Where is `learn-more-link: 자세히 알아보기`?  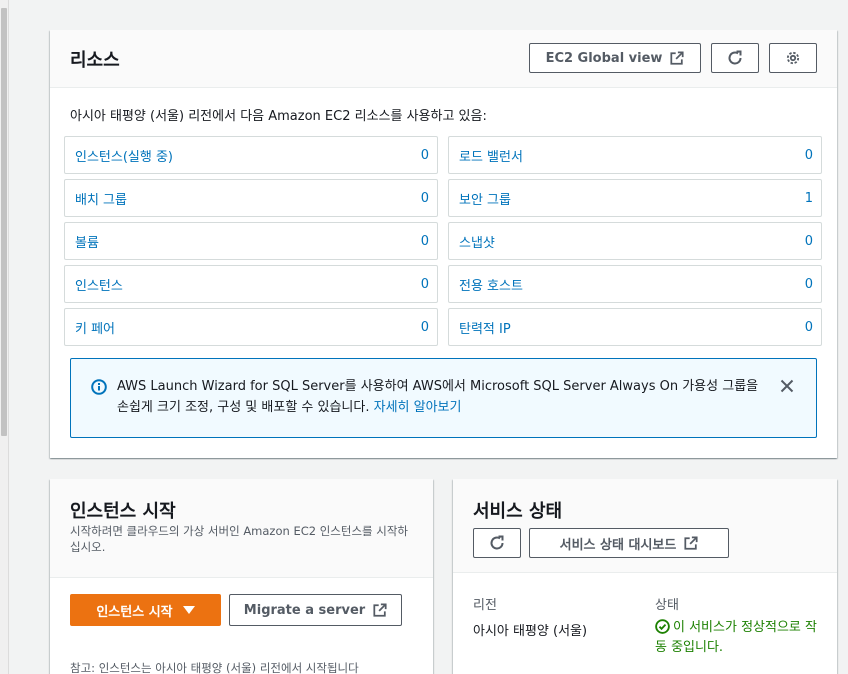 learn-more-link: 자세히 알아보기 is located at coordinates (418, 407).